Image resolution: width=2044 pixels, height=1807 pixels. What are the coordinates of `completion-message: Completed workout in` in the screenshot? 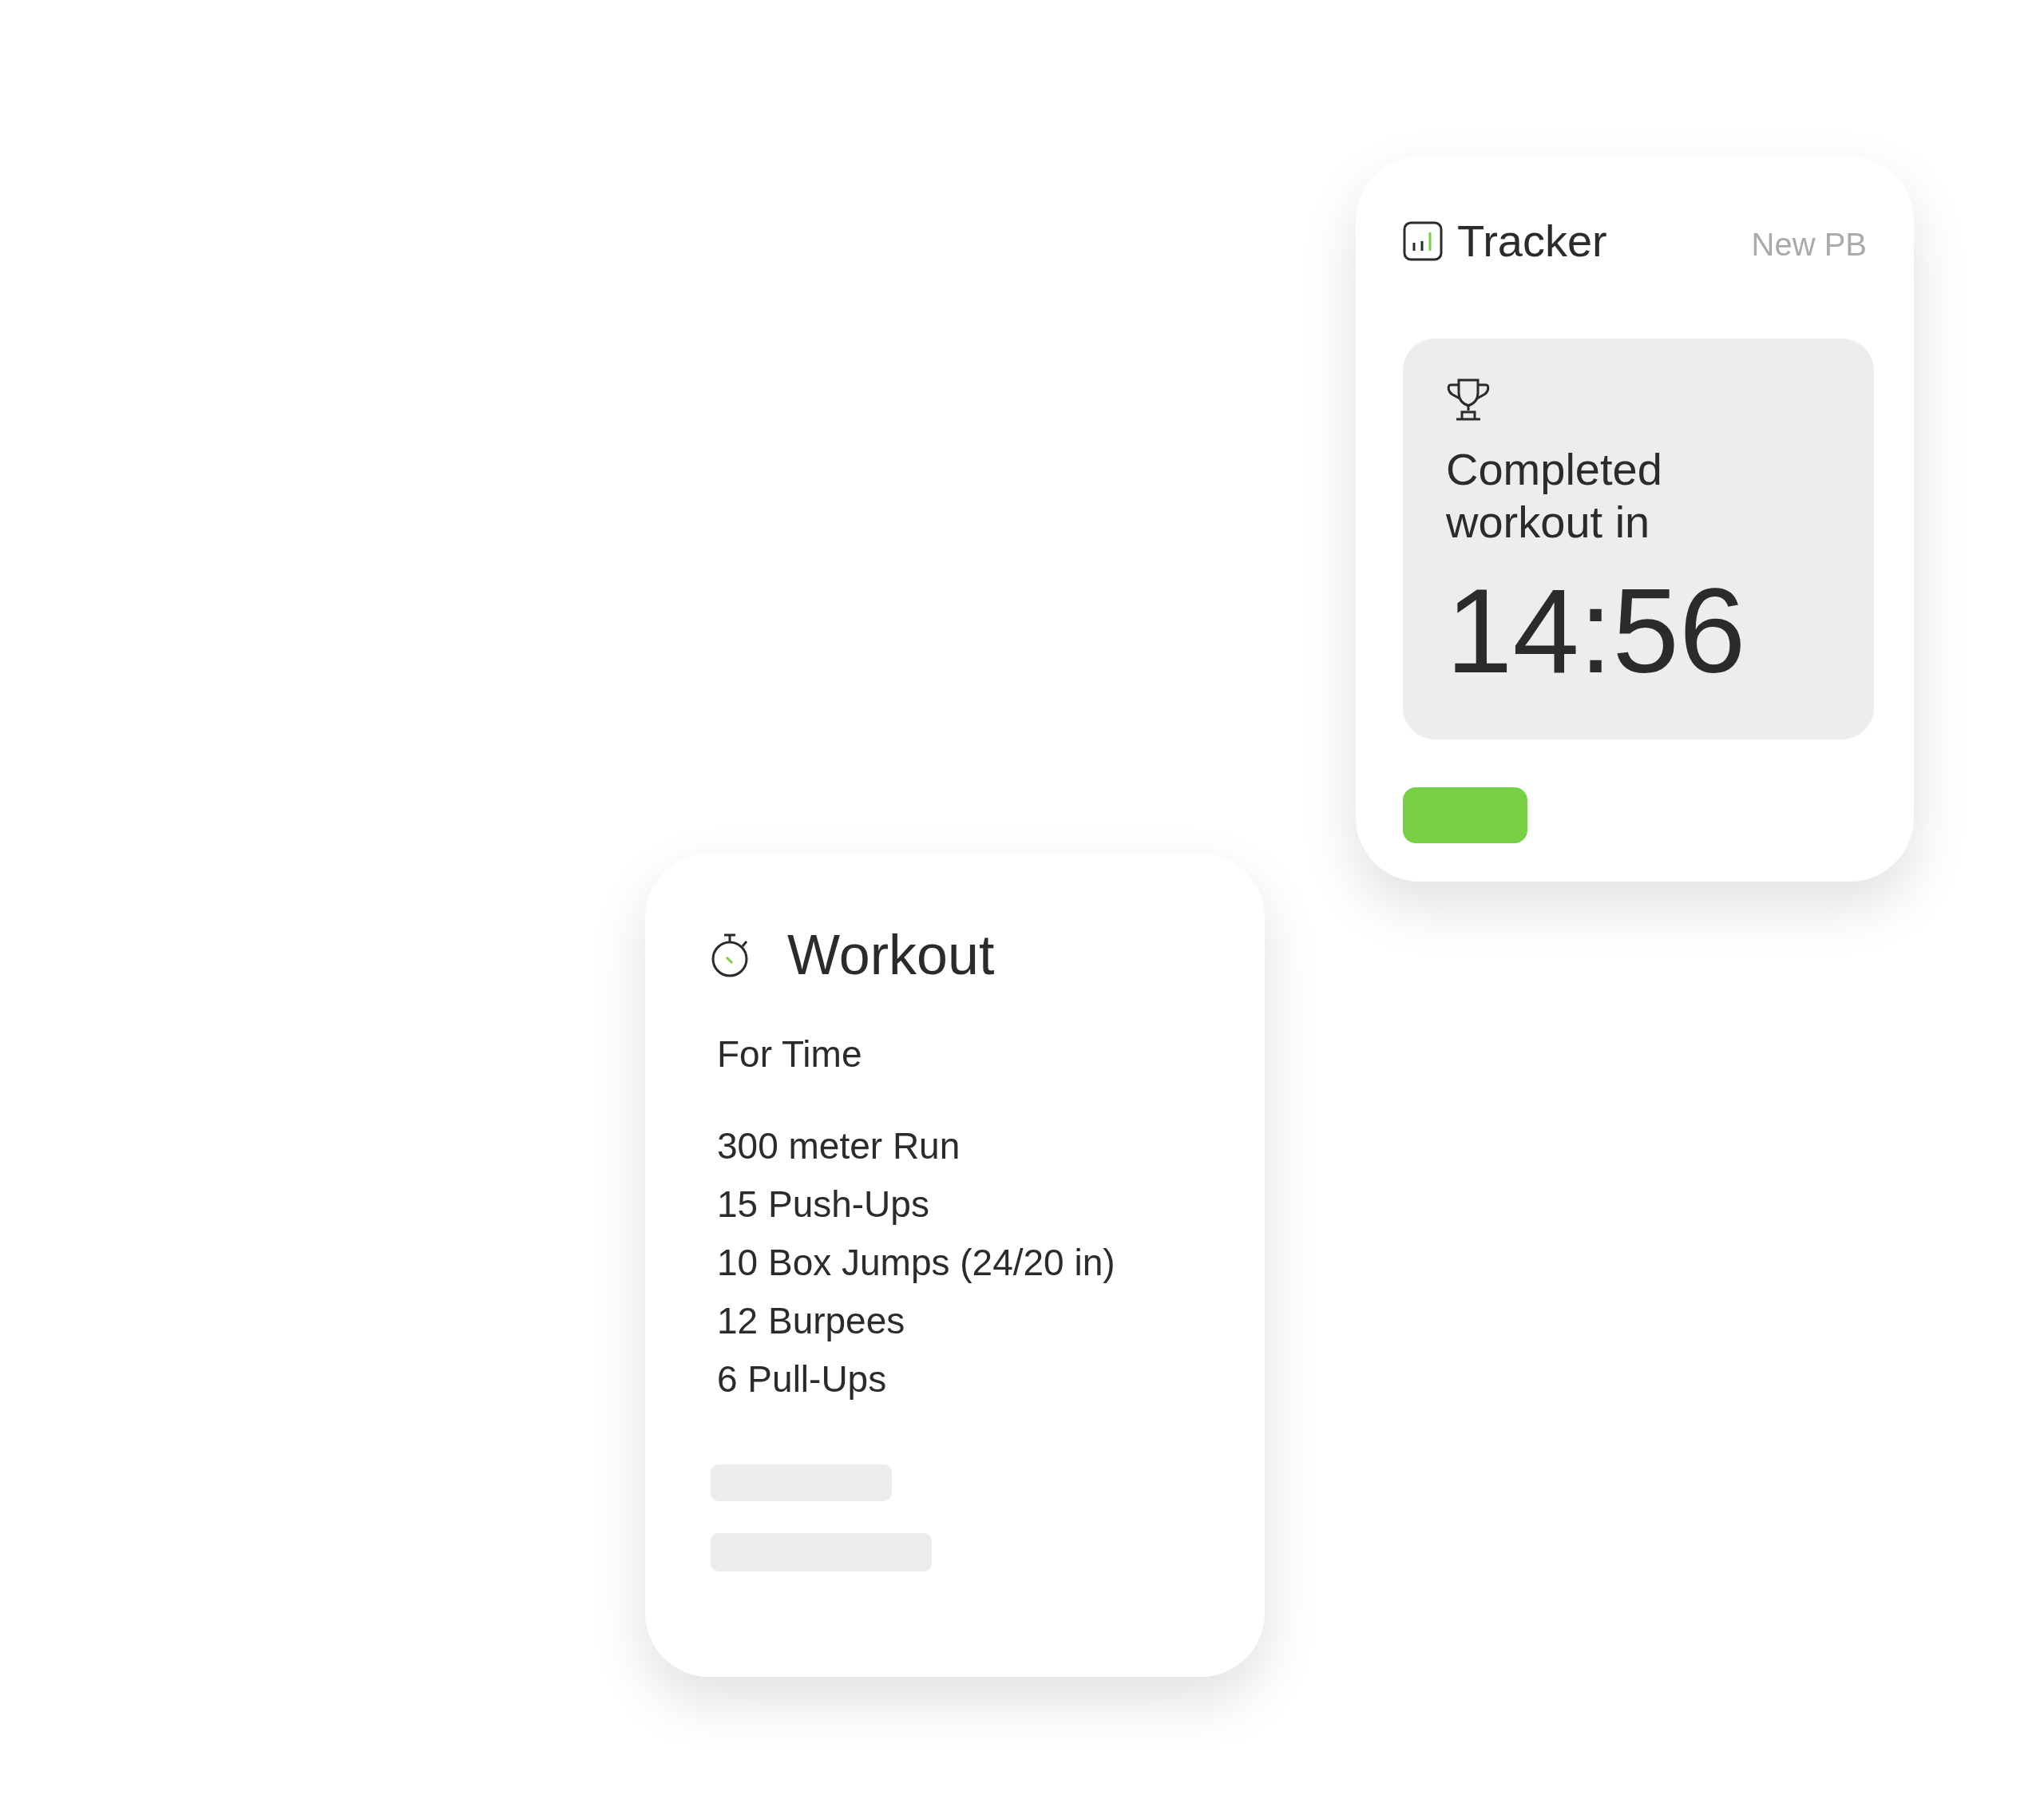 It's located at (1554, 496).